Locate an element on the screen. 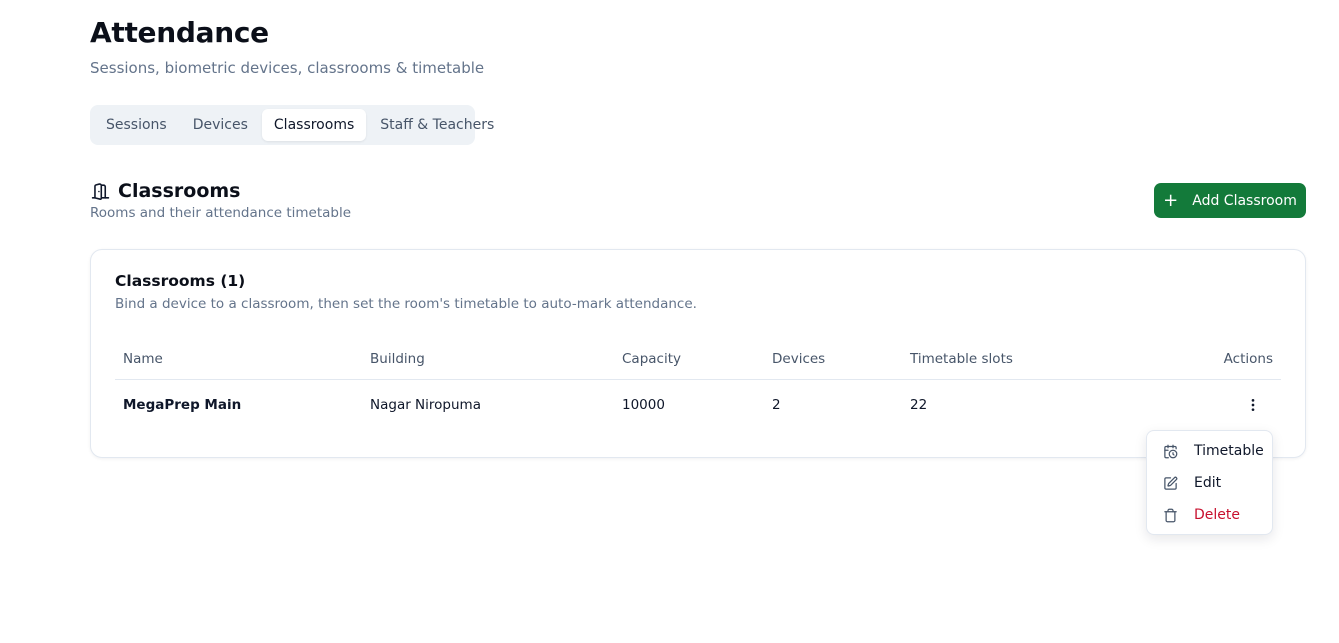 The image size is (1339, 643). cell-devices: 2 is located at coordinates (776, 405).